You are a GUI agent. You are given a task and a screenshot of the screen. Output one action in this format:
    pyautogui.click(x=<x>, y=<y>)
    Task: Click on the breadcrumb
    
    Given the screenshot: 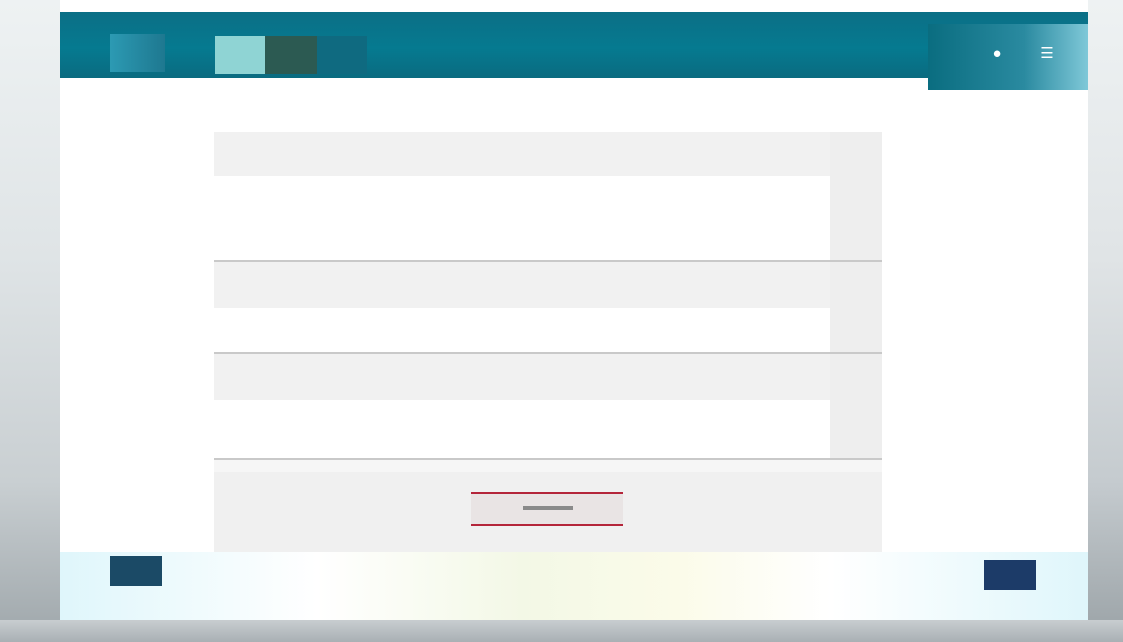 What is the action you would take?
    pyautogui.click(x=573, y=103)
    